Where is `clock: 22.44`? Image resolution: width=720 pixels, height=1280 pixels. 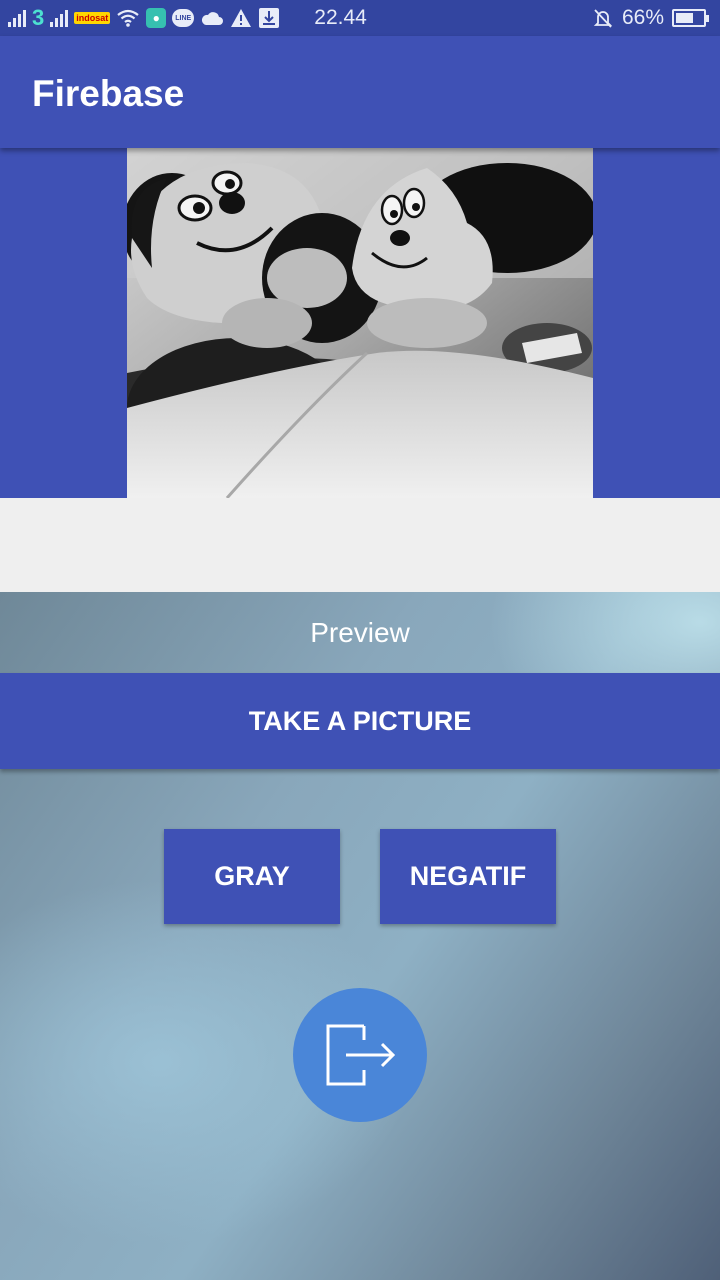
clock: 22.44 is located at coordinates (340, 17).